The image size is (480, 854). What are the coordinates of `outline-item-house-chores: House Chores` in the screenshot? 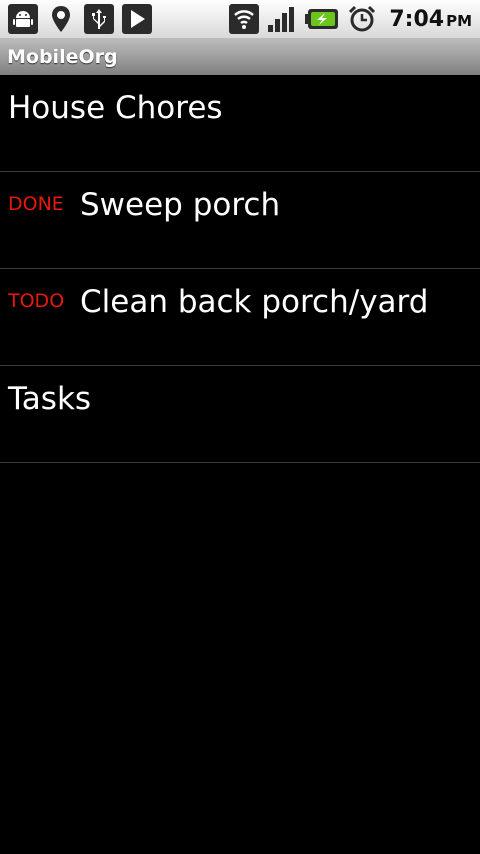 It's located at (240, 123).